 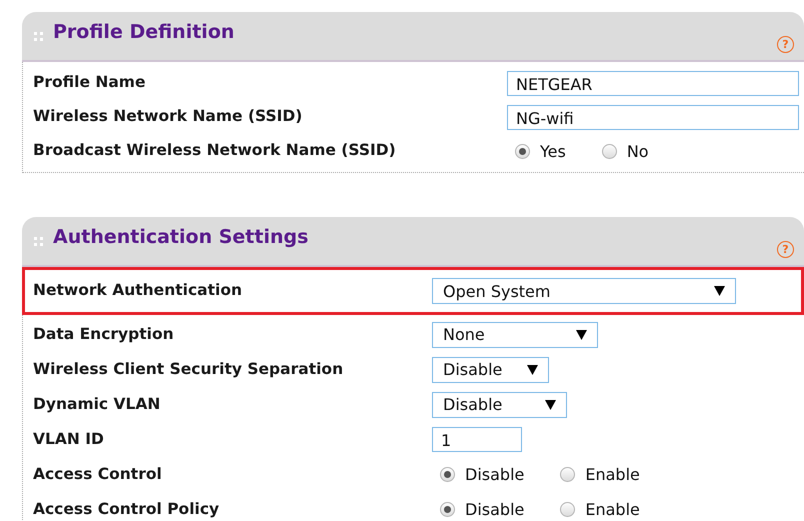 What do you see at coordinates (126, 509) in the screenshot?
I see `field-label: Access Control Policy` at bounding box center [126, 509].